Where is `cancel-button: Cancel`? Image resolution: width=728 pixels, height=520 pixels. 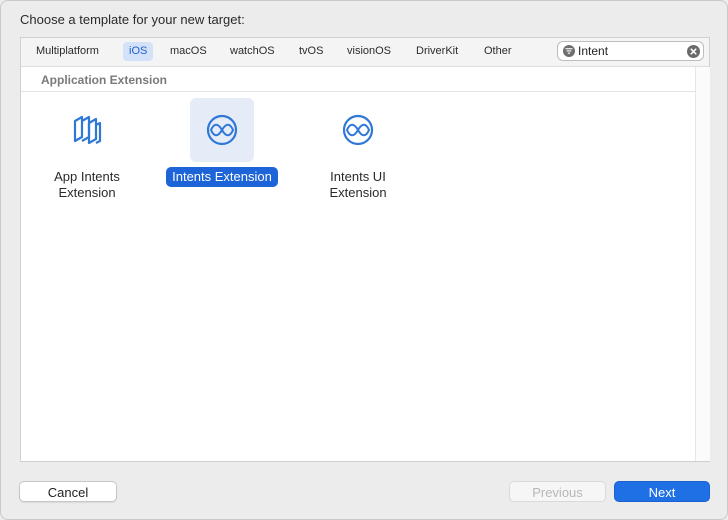
cancel-button: Cancel is located at coordinates (68, 491).